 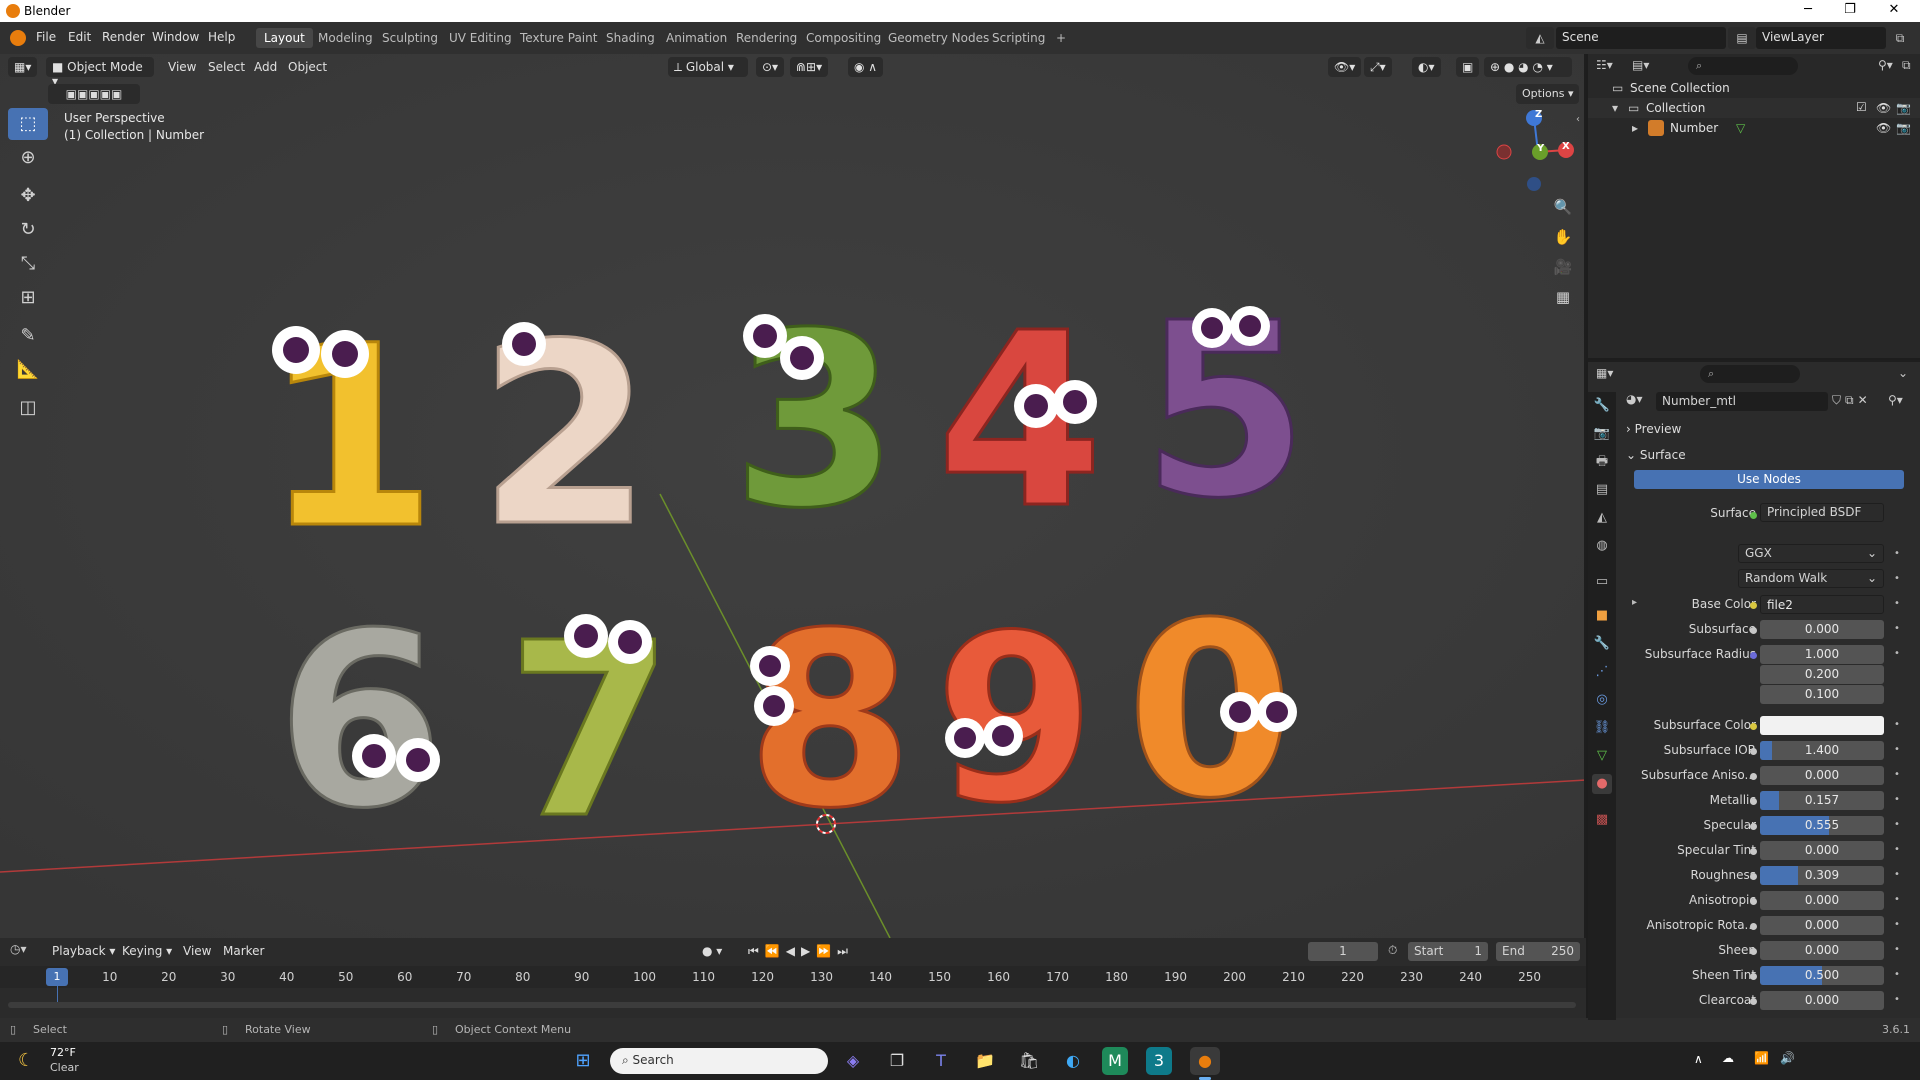 What do you see at coordinates (1563, 297) in the screenshot?
I see `perspective-grid-icon: ▦` at bounding box center [1563, 297].